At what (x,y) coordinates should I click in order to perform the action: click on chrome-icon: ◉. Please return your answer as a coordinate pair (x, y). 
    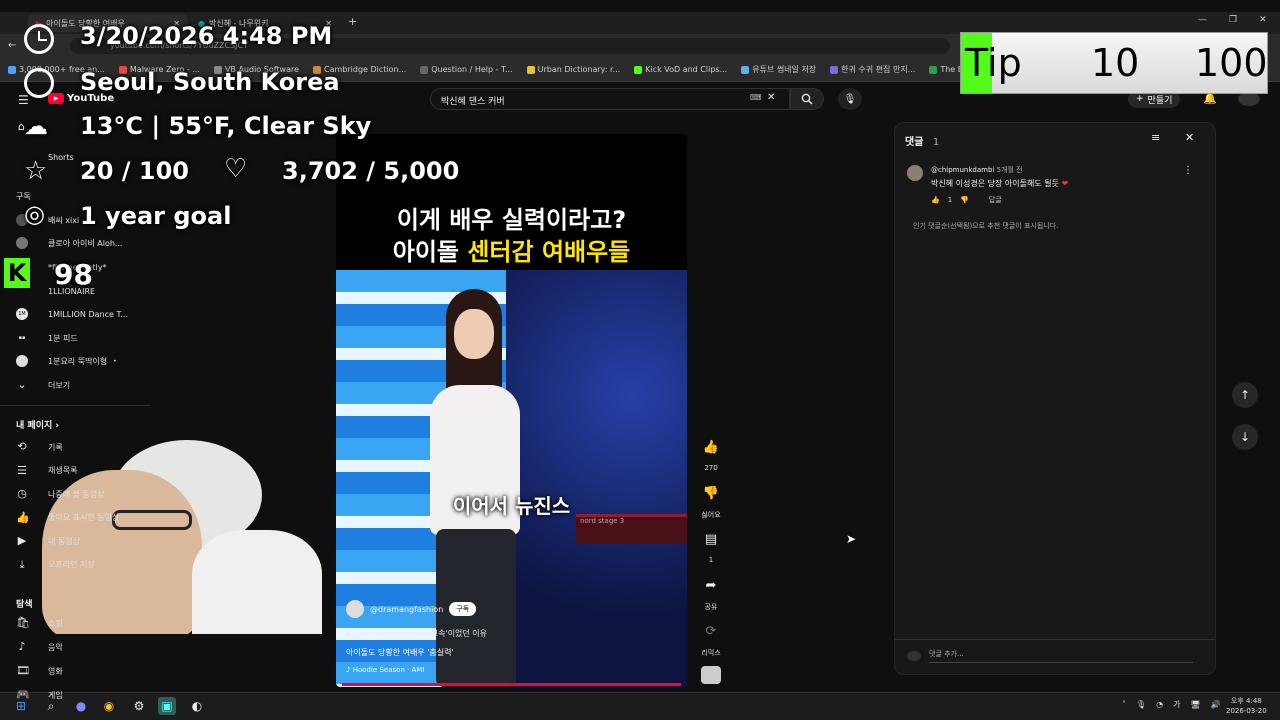
    Looking at the image, I should click on (109, 706).